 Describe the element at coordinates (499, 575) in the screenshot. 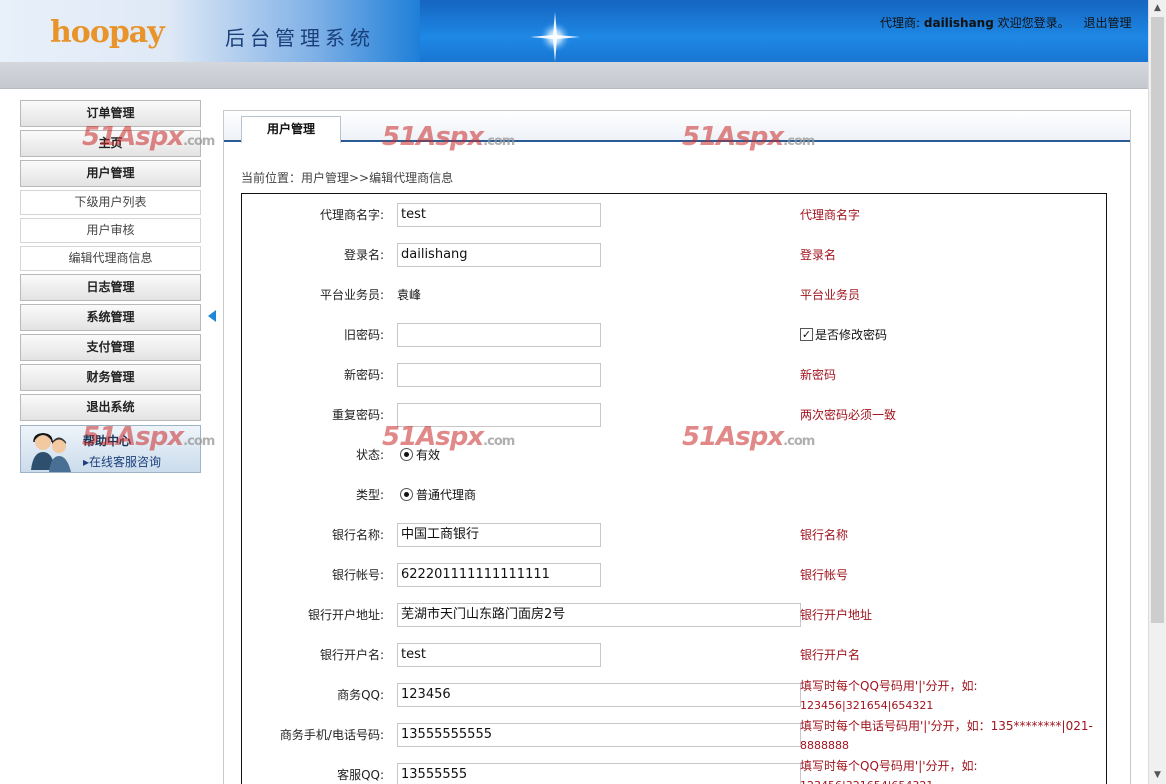

I see `bank-account-input: 622201111111111111` at that location.